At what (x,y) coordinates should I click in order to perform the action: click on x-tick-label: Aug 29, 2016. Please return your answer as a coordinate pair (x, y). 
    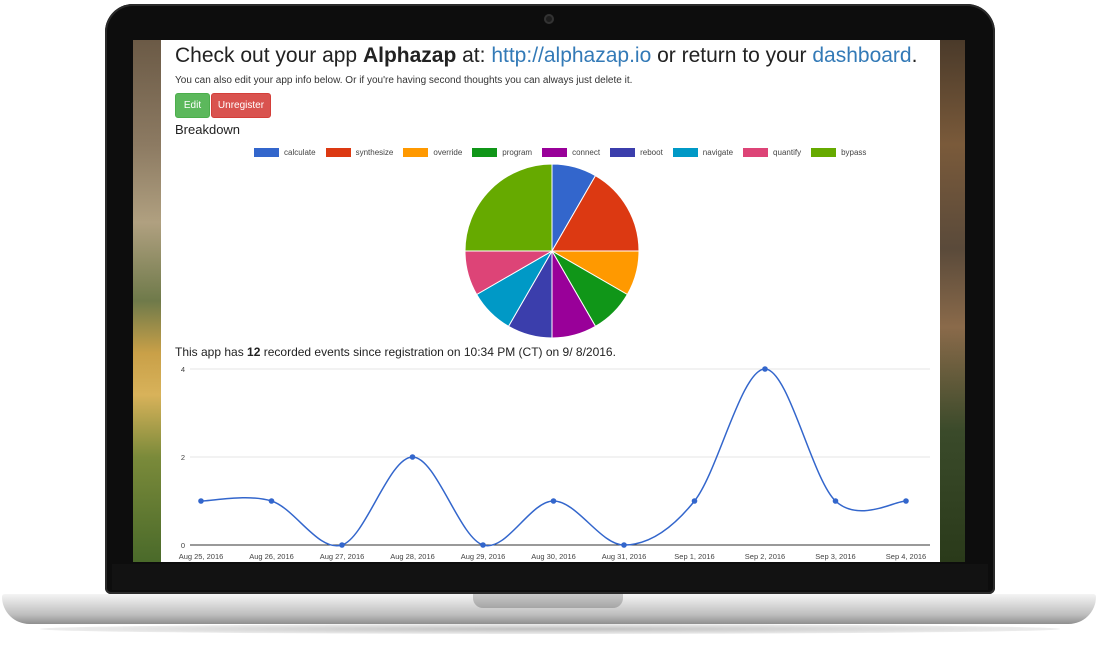
    Looking at the image, I should click on (483, 556).